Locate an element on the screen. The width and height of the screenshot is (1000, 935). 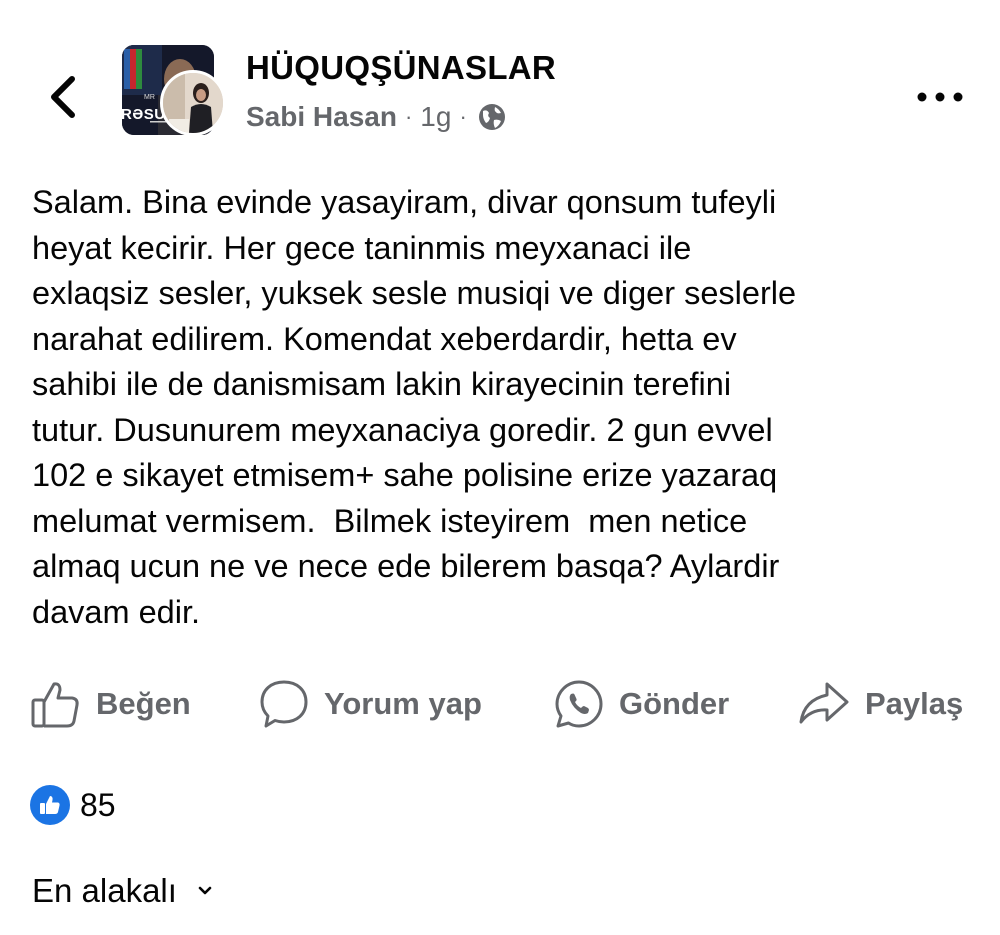
whatsapp-icon is located at coordinates (579, 704).